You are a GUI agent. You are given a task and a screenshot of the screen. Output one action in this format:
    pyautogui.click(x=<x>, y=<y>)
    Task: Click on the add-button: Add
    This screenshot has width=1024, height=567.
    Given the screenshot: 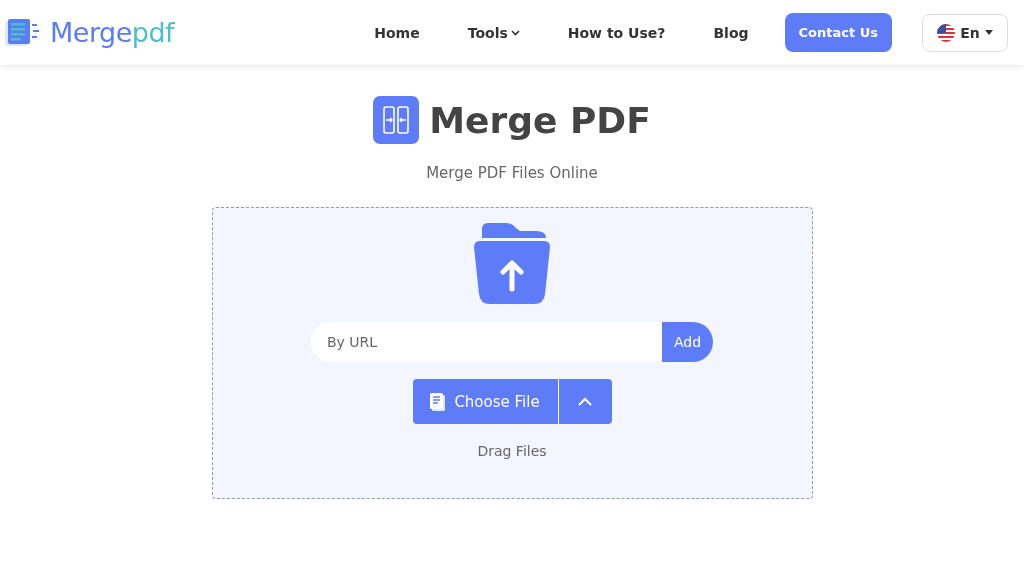 What is the action you would take?
    pyautogui.click(x=687, y=342)
    